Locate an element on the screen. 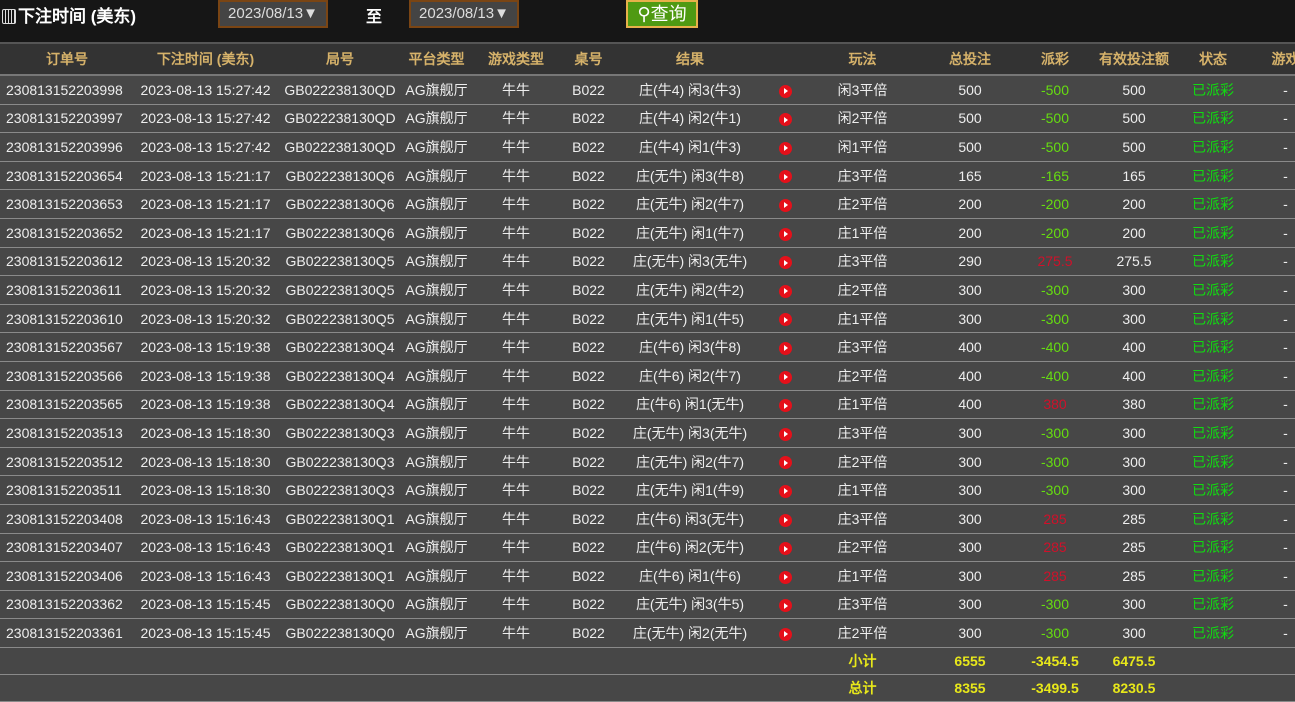 Image resolution: width=1295 pixels, height=702 pixels. column-header is located at coordinates (785, 59).